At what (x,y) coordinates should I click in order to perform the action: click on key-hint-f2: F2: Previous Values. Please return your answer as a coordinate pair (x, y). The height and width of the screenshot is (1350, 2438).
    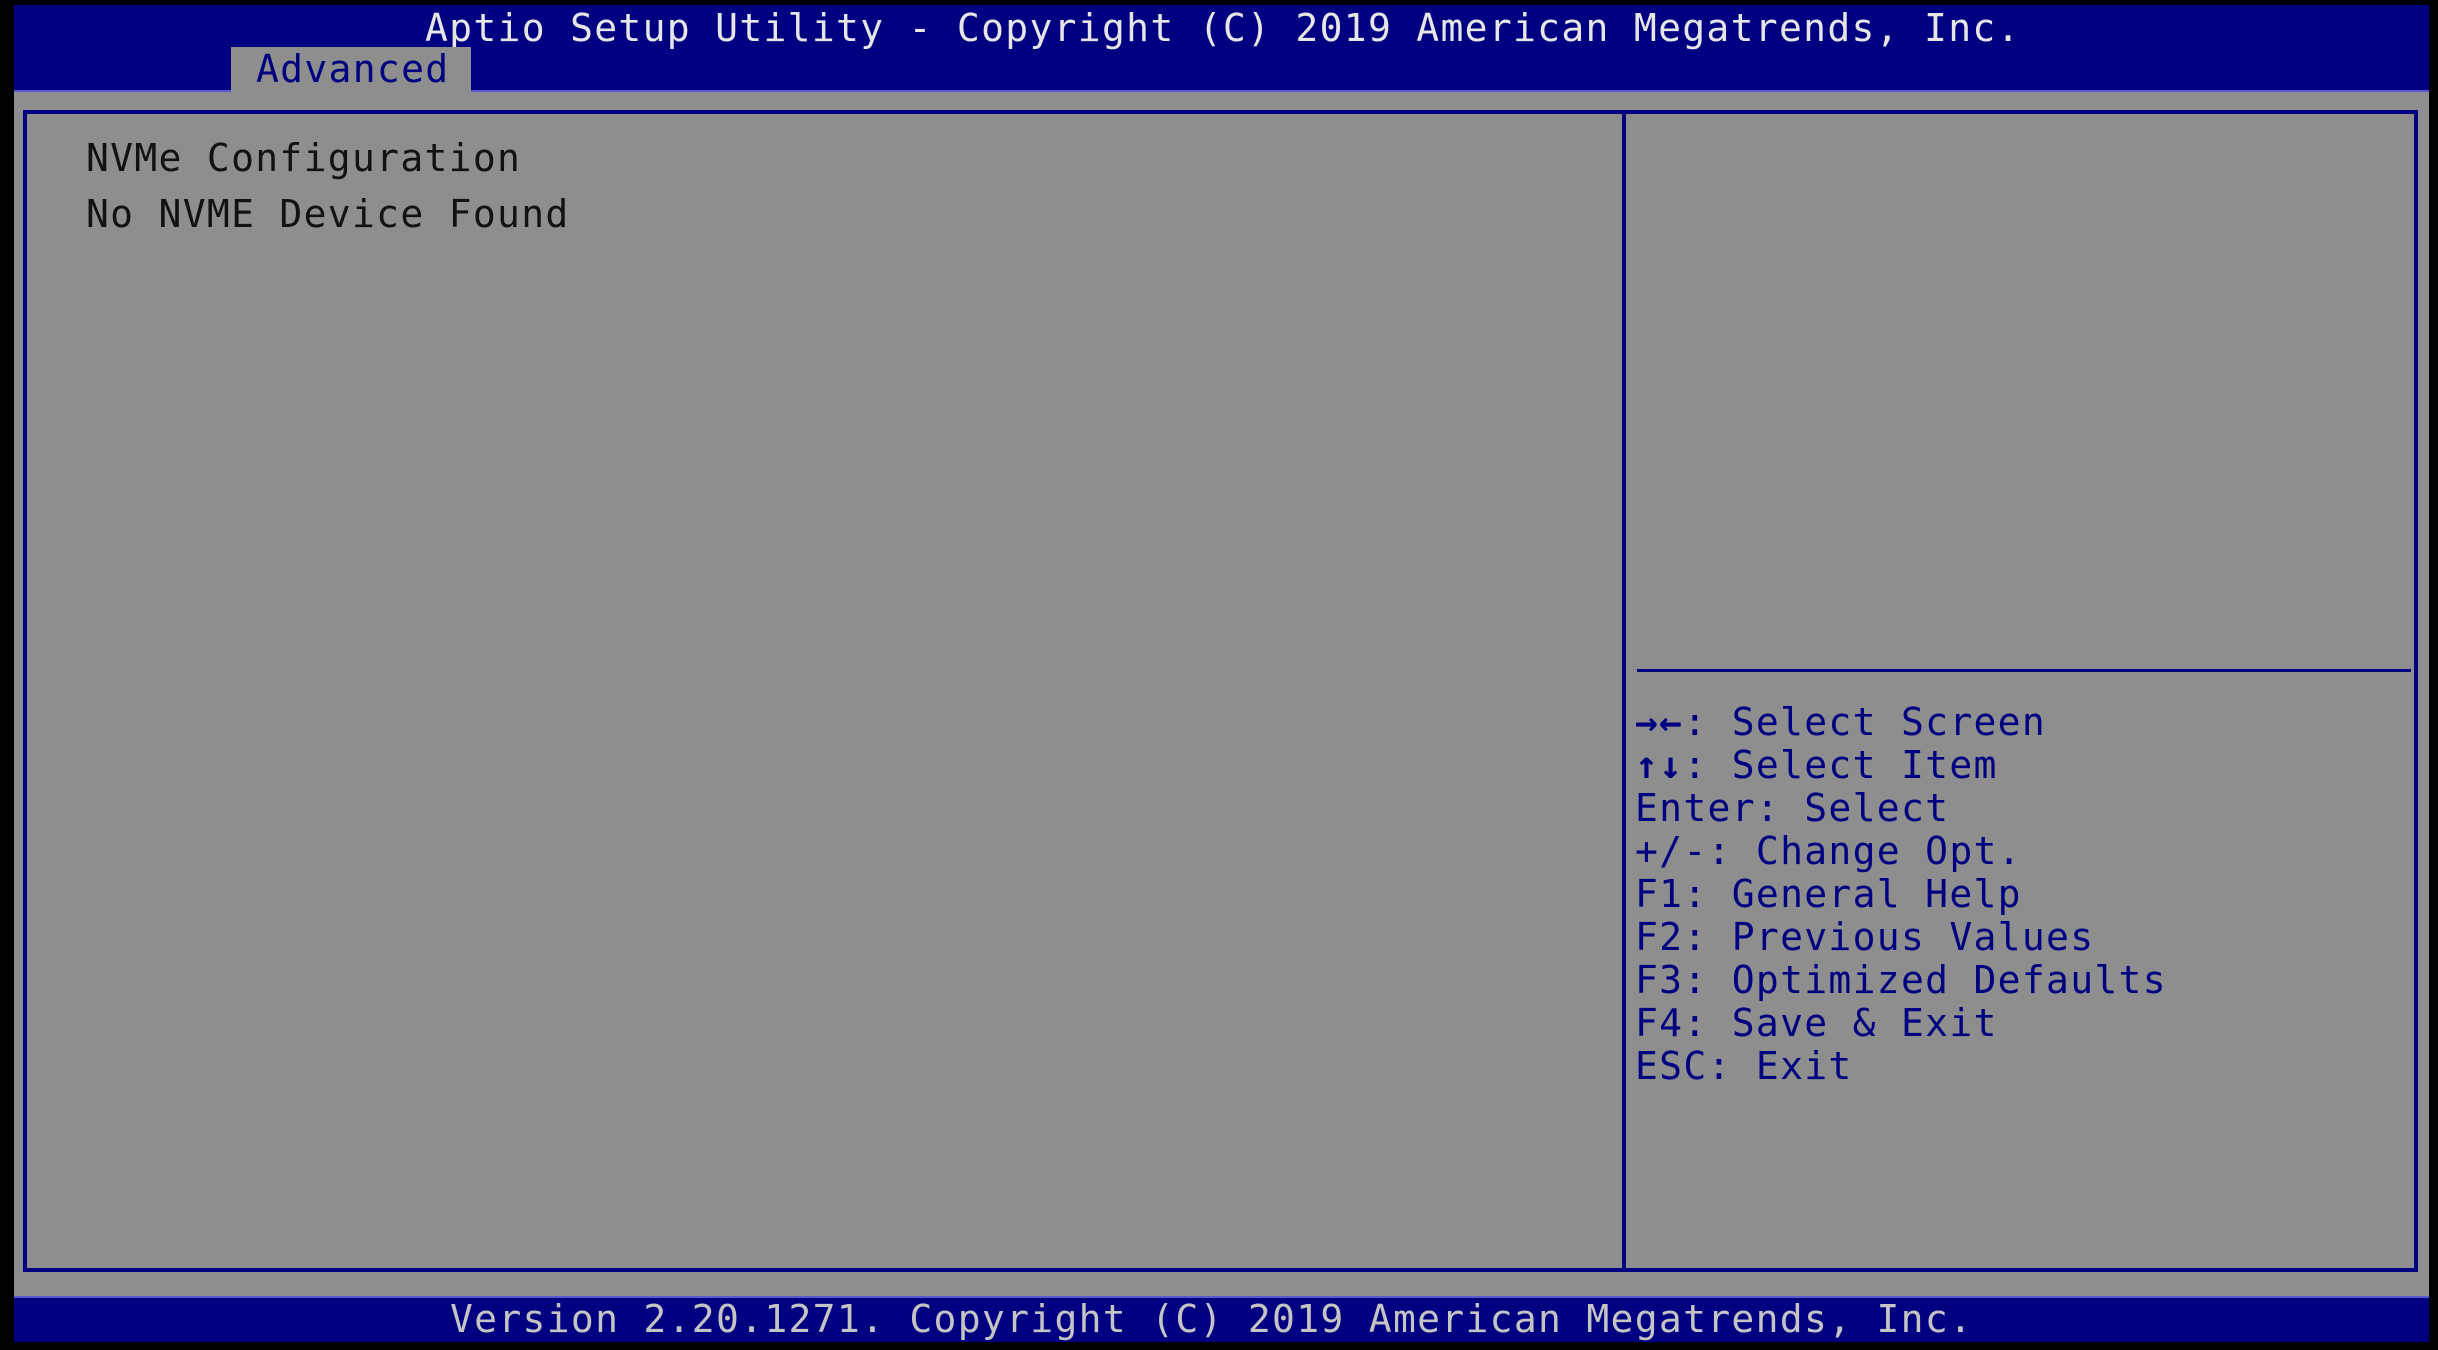
    Looking at the image, I should click on (1901, 937).